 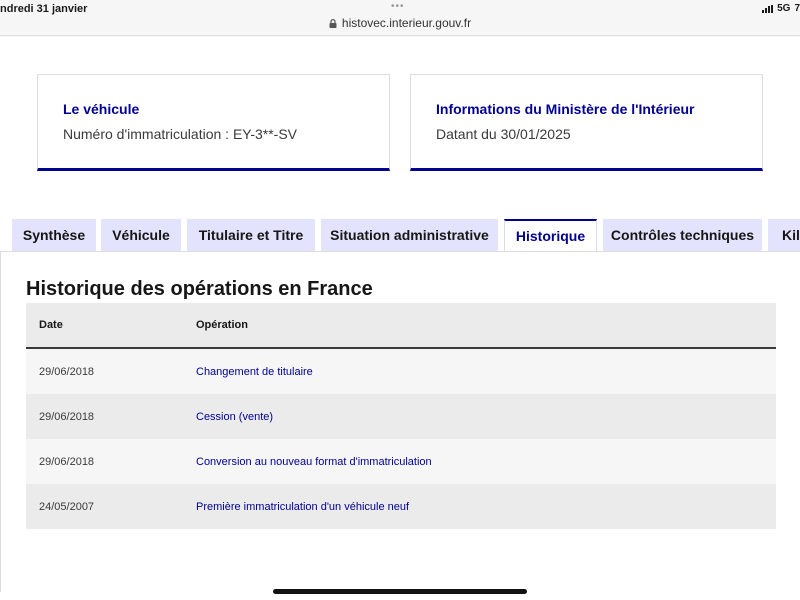 I want to click on battery-level: 7, so click(x=797, y=8).